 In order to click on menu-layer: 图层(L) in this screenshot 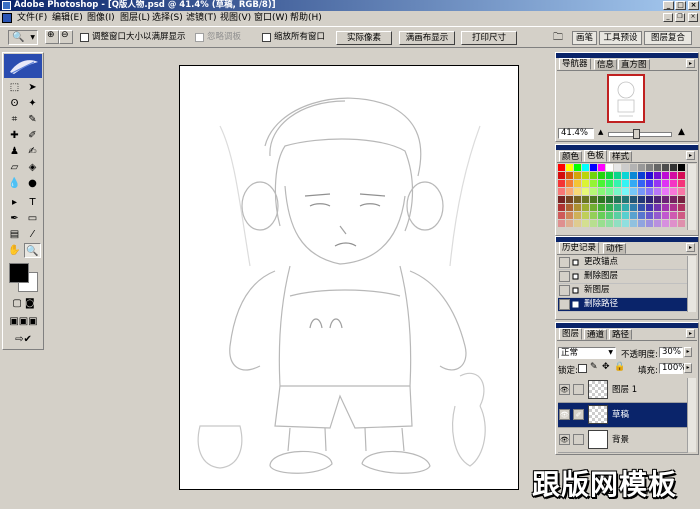, I will do `click(135, 18)`.